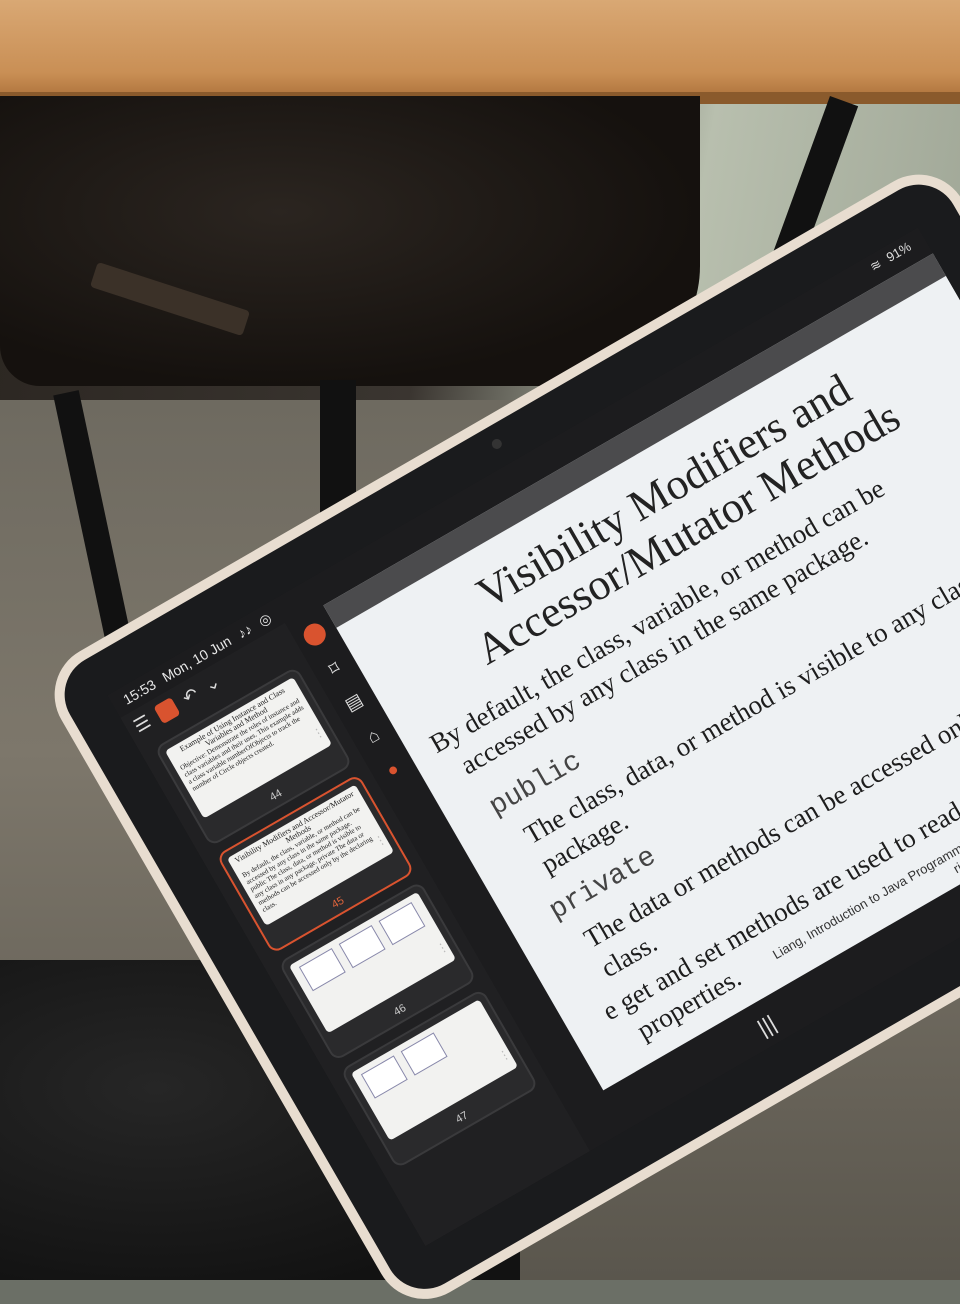 Image resolution: width=960 pixels, height=1304 pixels. Describe the element at coordinates (142, 724) in the screenshot. I see `menu-icon: ☰` at that location.